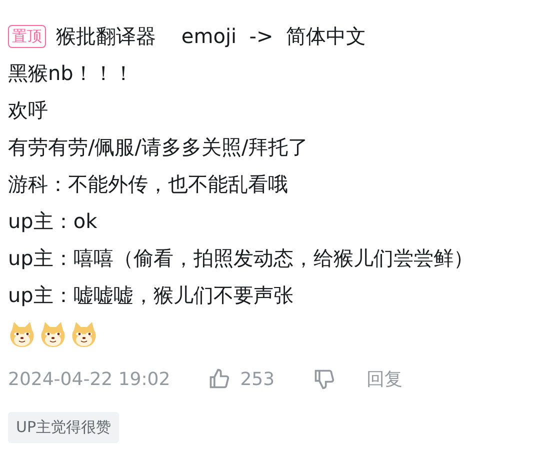 This screenshot has width=550, height=454. Describe the element at coordinates (71, 73) in the screenshot. I see `comment-line: 黑猴nb！！！` at that location.